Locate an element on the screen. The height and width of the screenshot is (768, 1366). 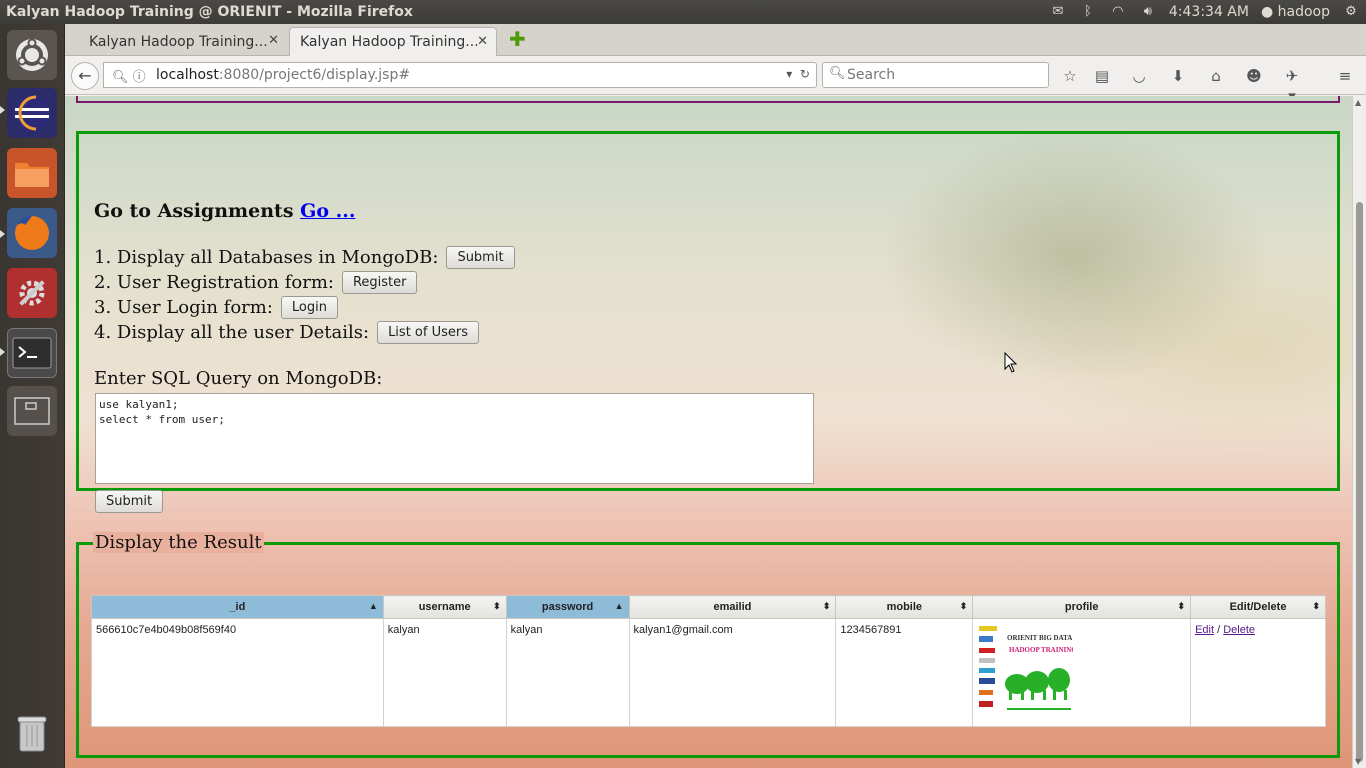
cell-actions: Edit / Delete is located at coordinates (1258, 672).